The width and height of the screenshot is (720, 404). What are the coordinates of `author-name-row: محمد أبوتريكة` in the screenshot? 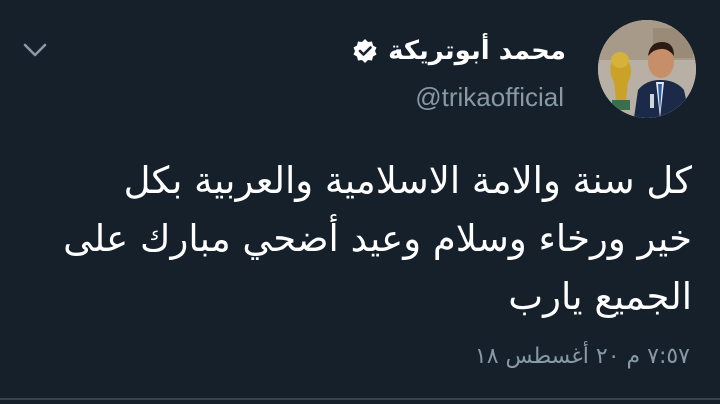 It's located at (459, 51).